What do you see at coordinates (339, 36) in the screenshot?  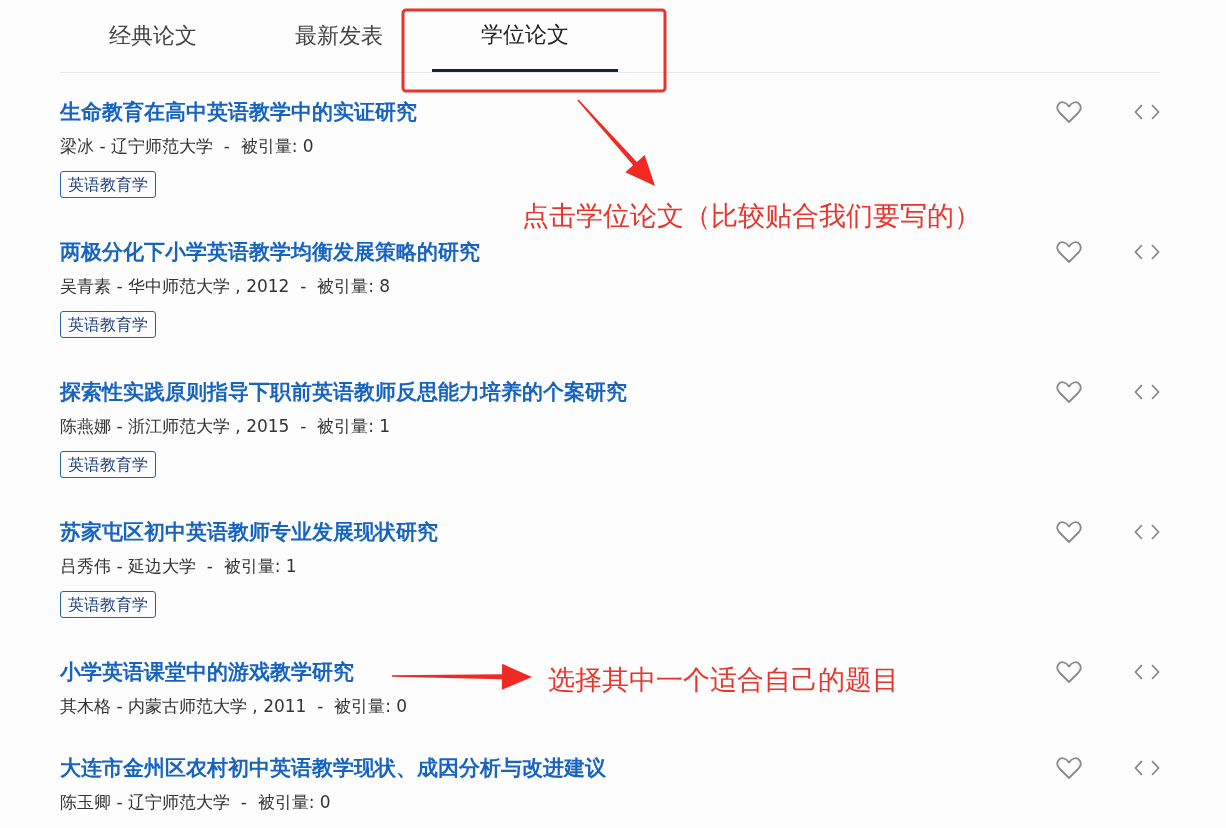 I see `tab: 最新发表` at bounding box center [339, 36].